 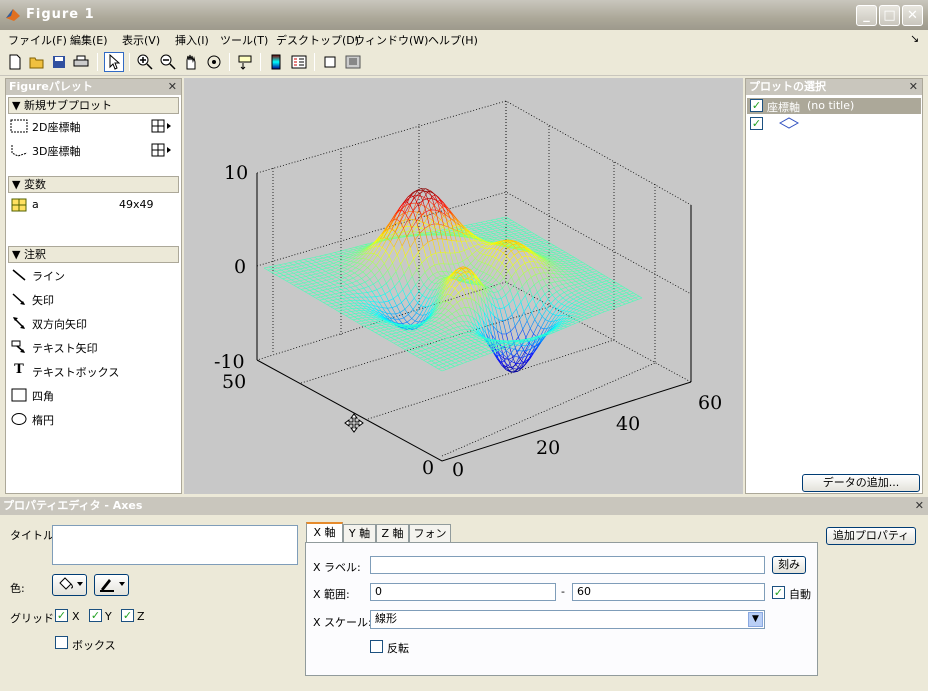 I want to click on menu-window: ウィンドウ(W), so click(x=391, y=40).